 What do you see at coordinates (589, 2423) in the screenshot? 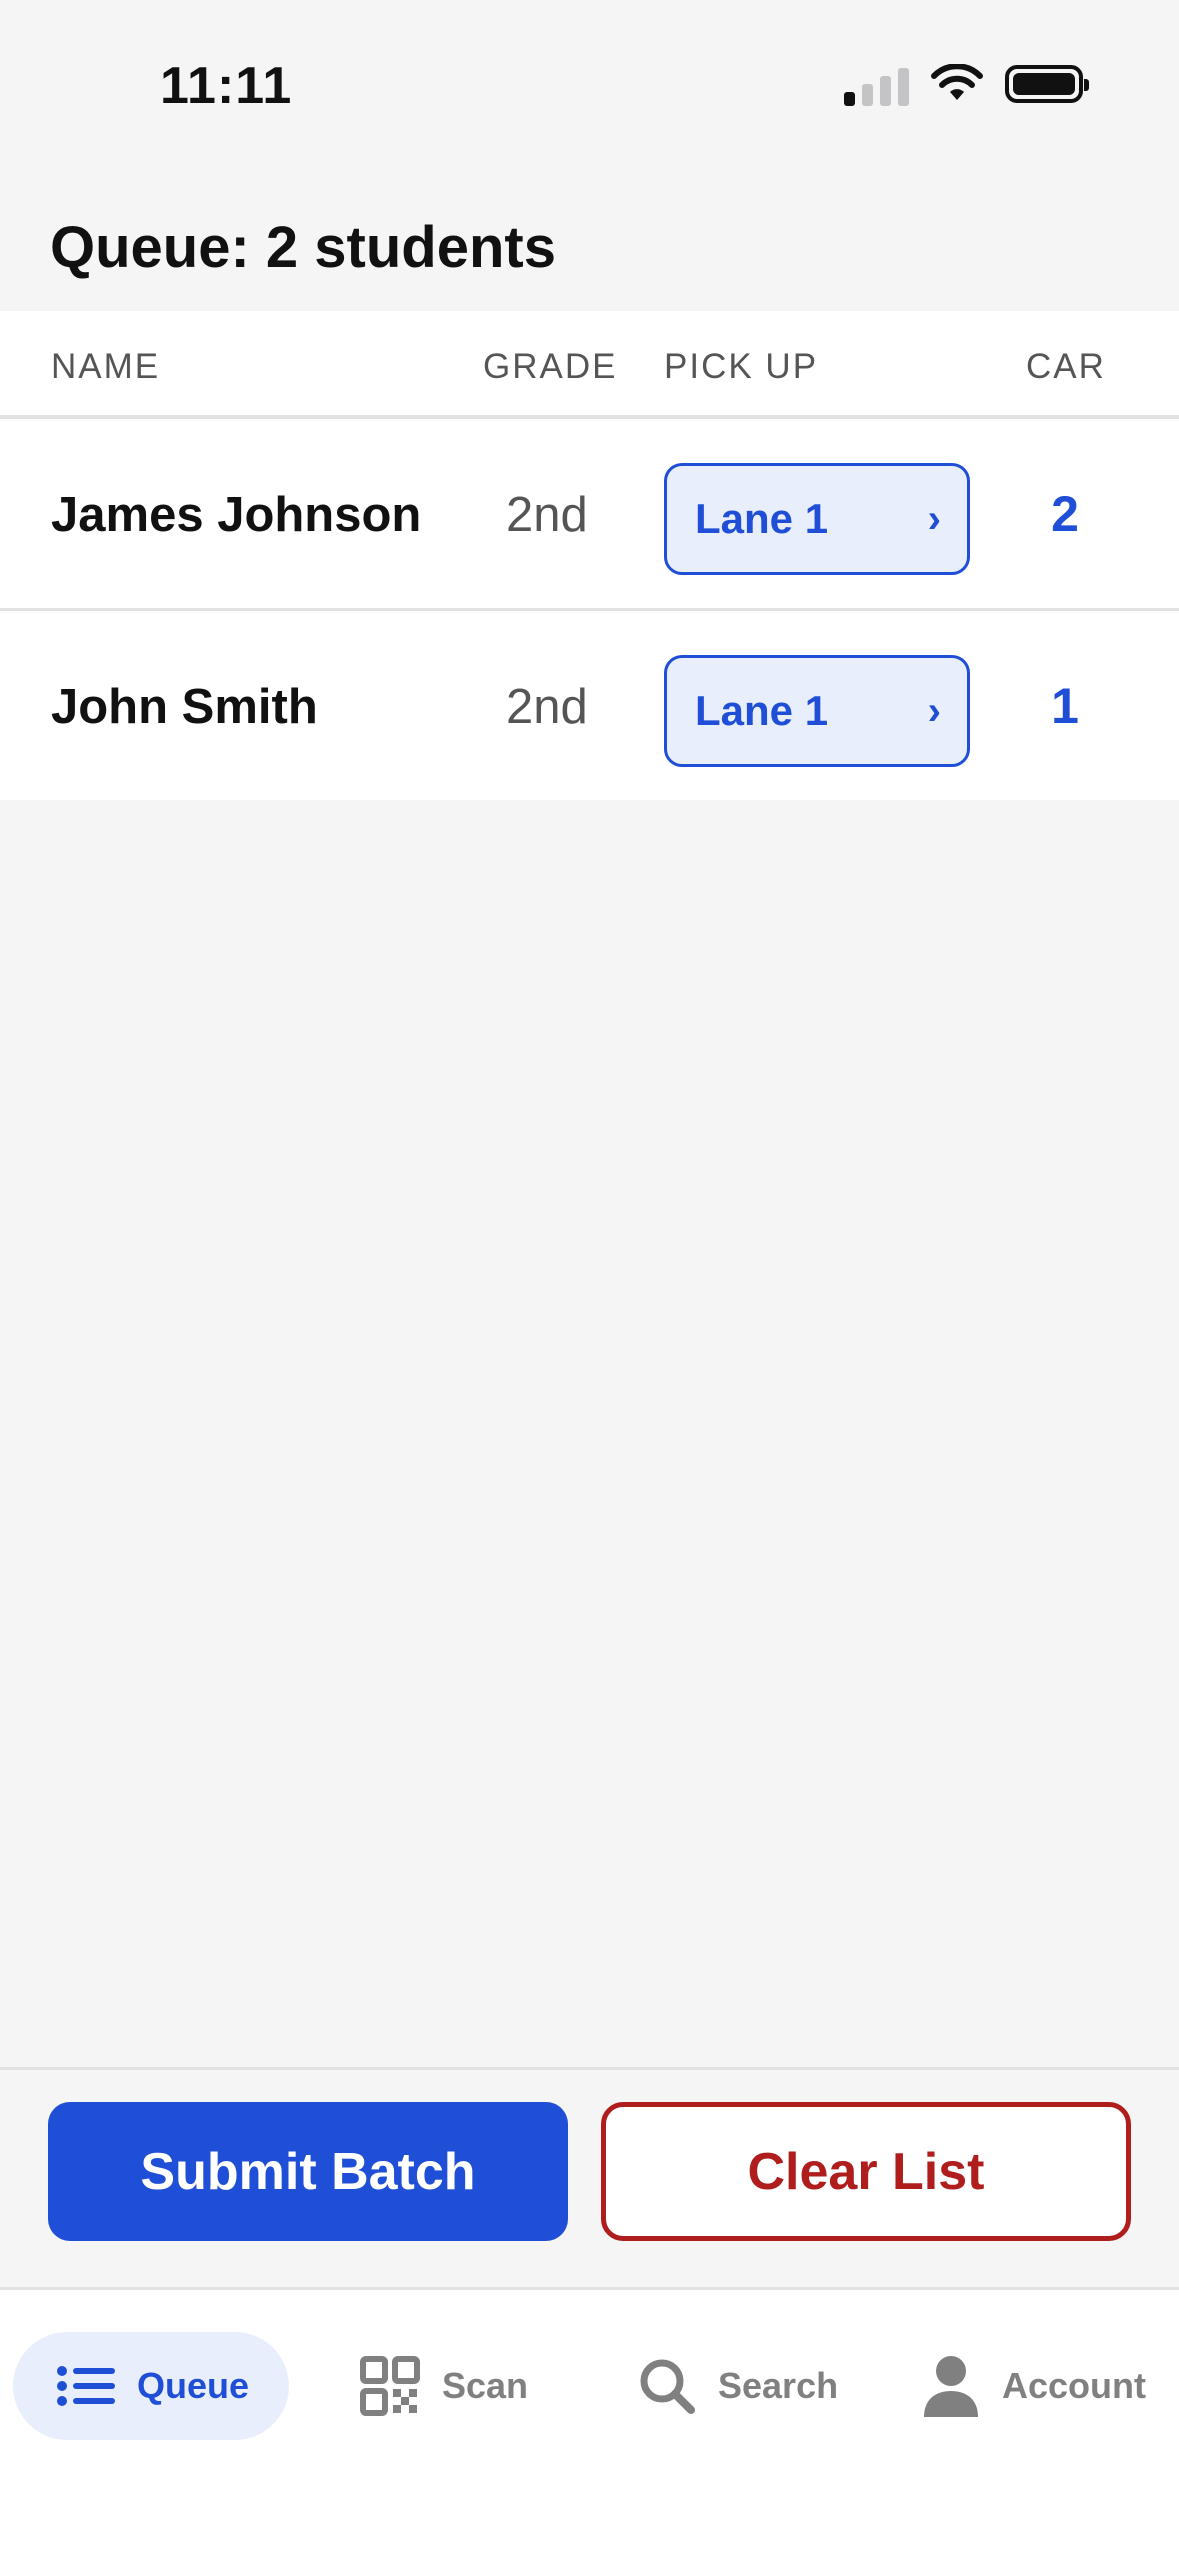
I see `tab-bar: Queue Scan Search Account` at bounding box center [589, 2423].